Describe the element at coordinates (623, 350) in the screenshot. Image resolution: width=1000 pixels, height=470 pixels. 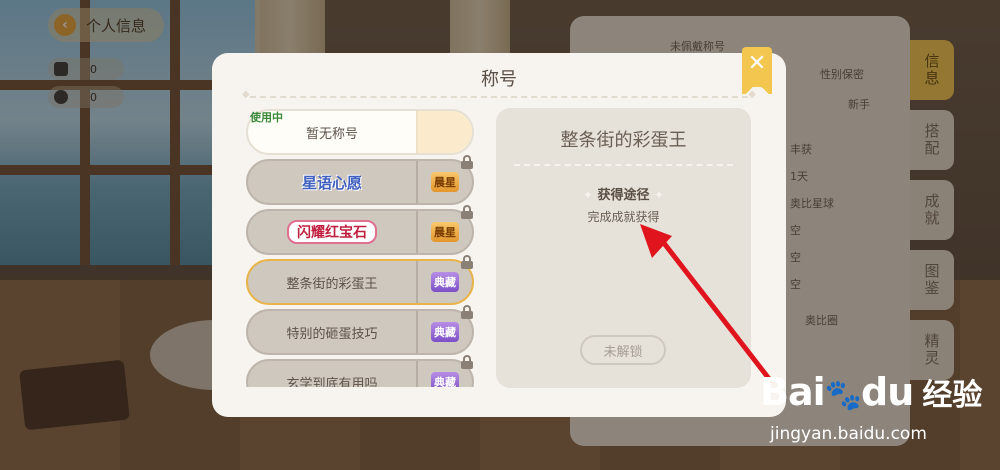
I see `unlock-button: 未解锁` at that location.